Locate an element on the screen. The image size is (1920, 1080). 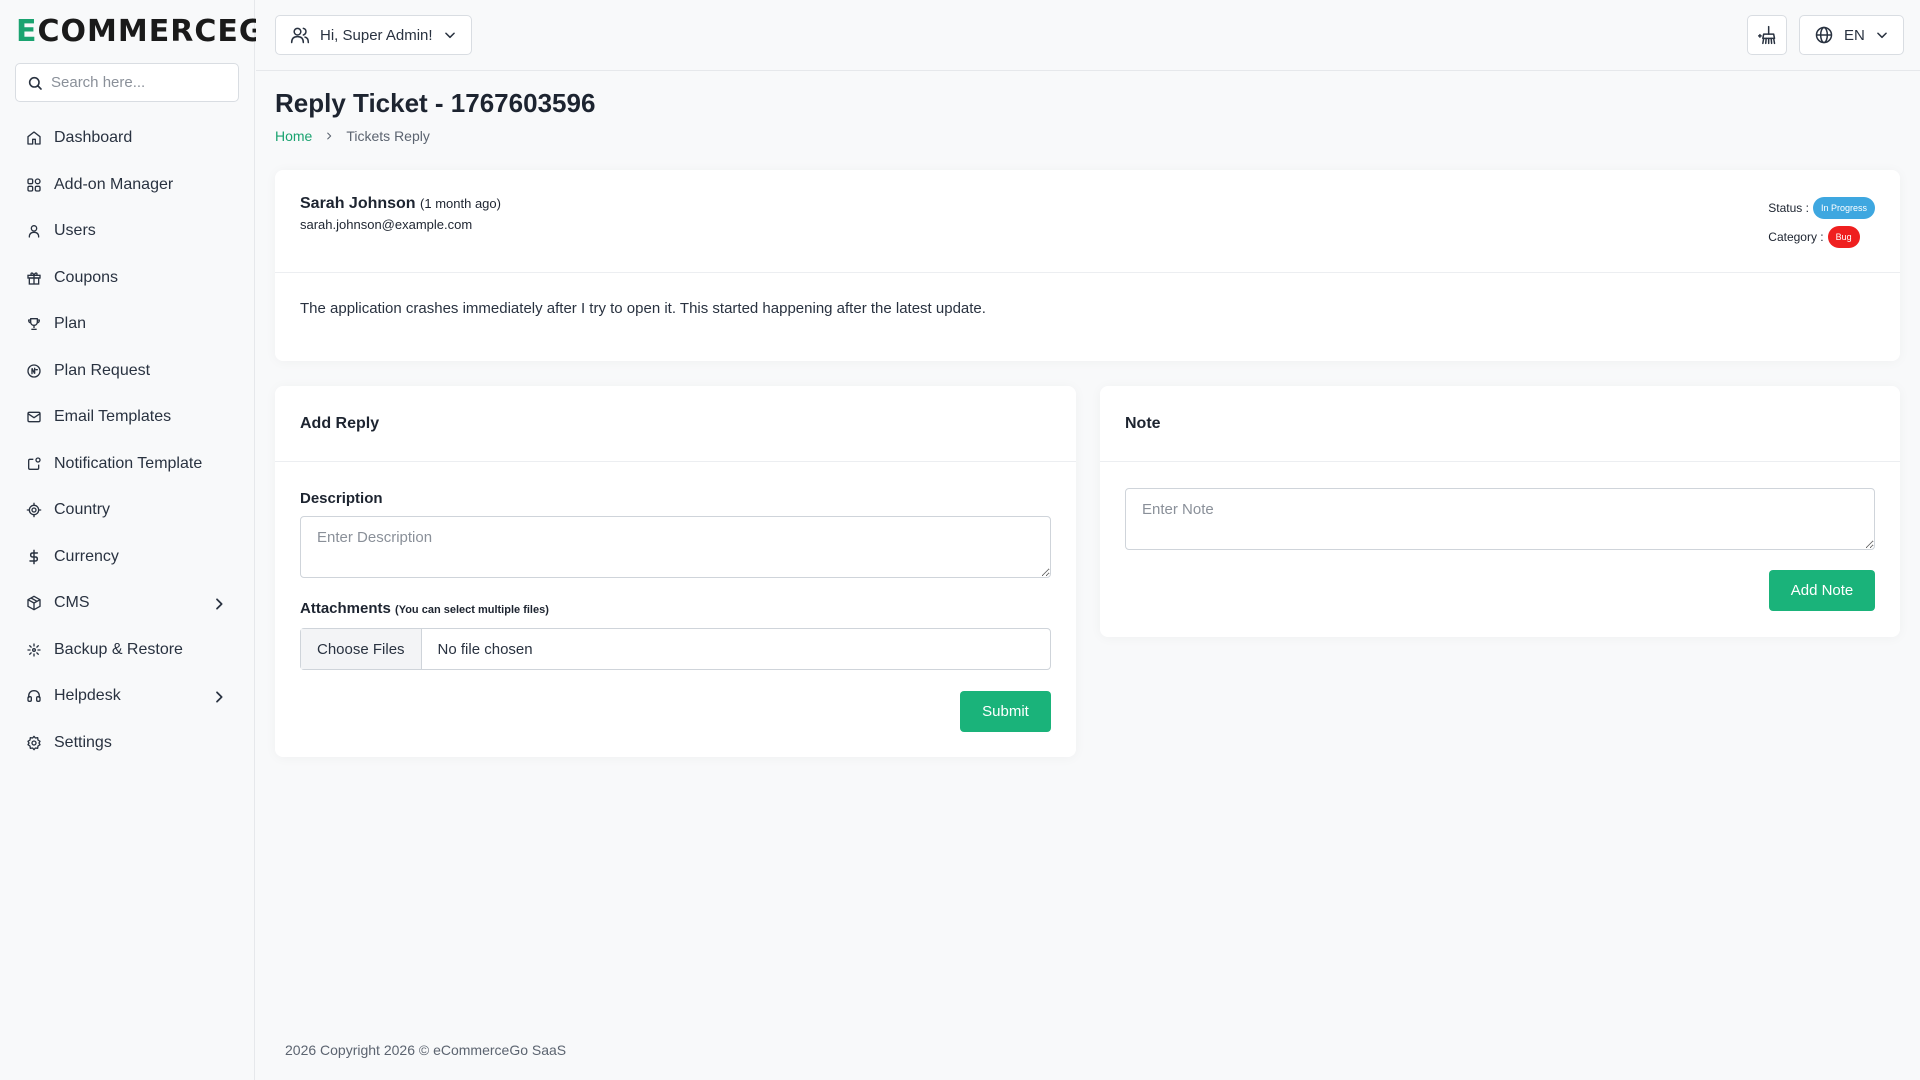
language-code: EN is located at coordinates (1854, 35).